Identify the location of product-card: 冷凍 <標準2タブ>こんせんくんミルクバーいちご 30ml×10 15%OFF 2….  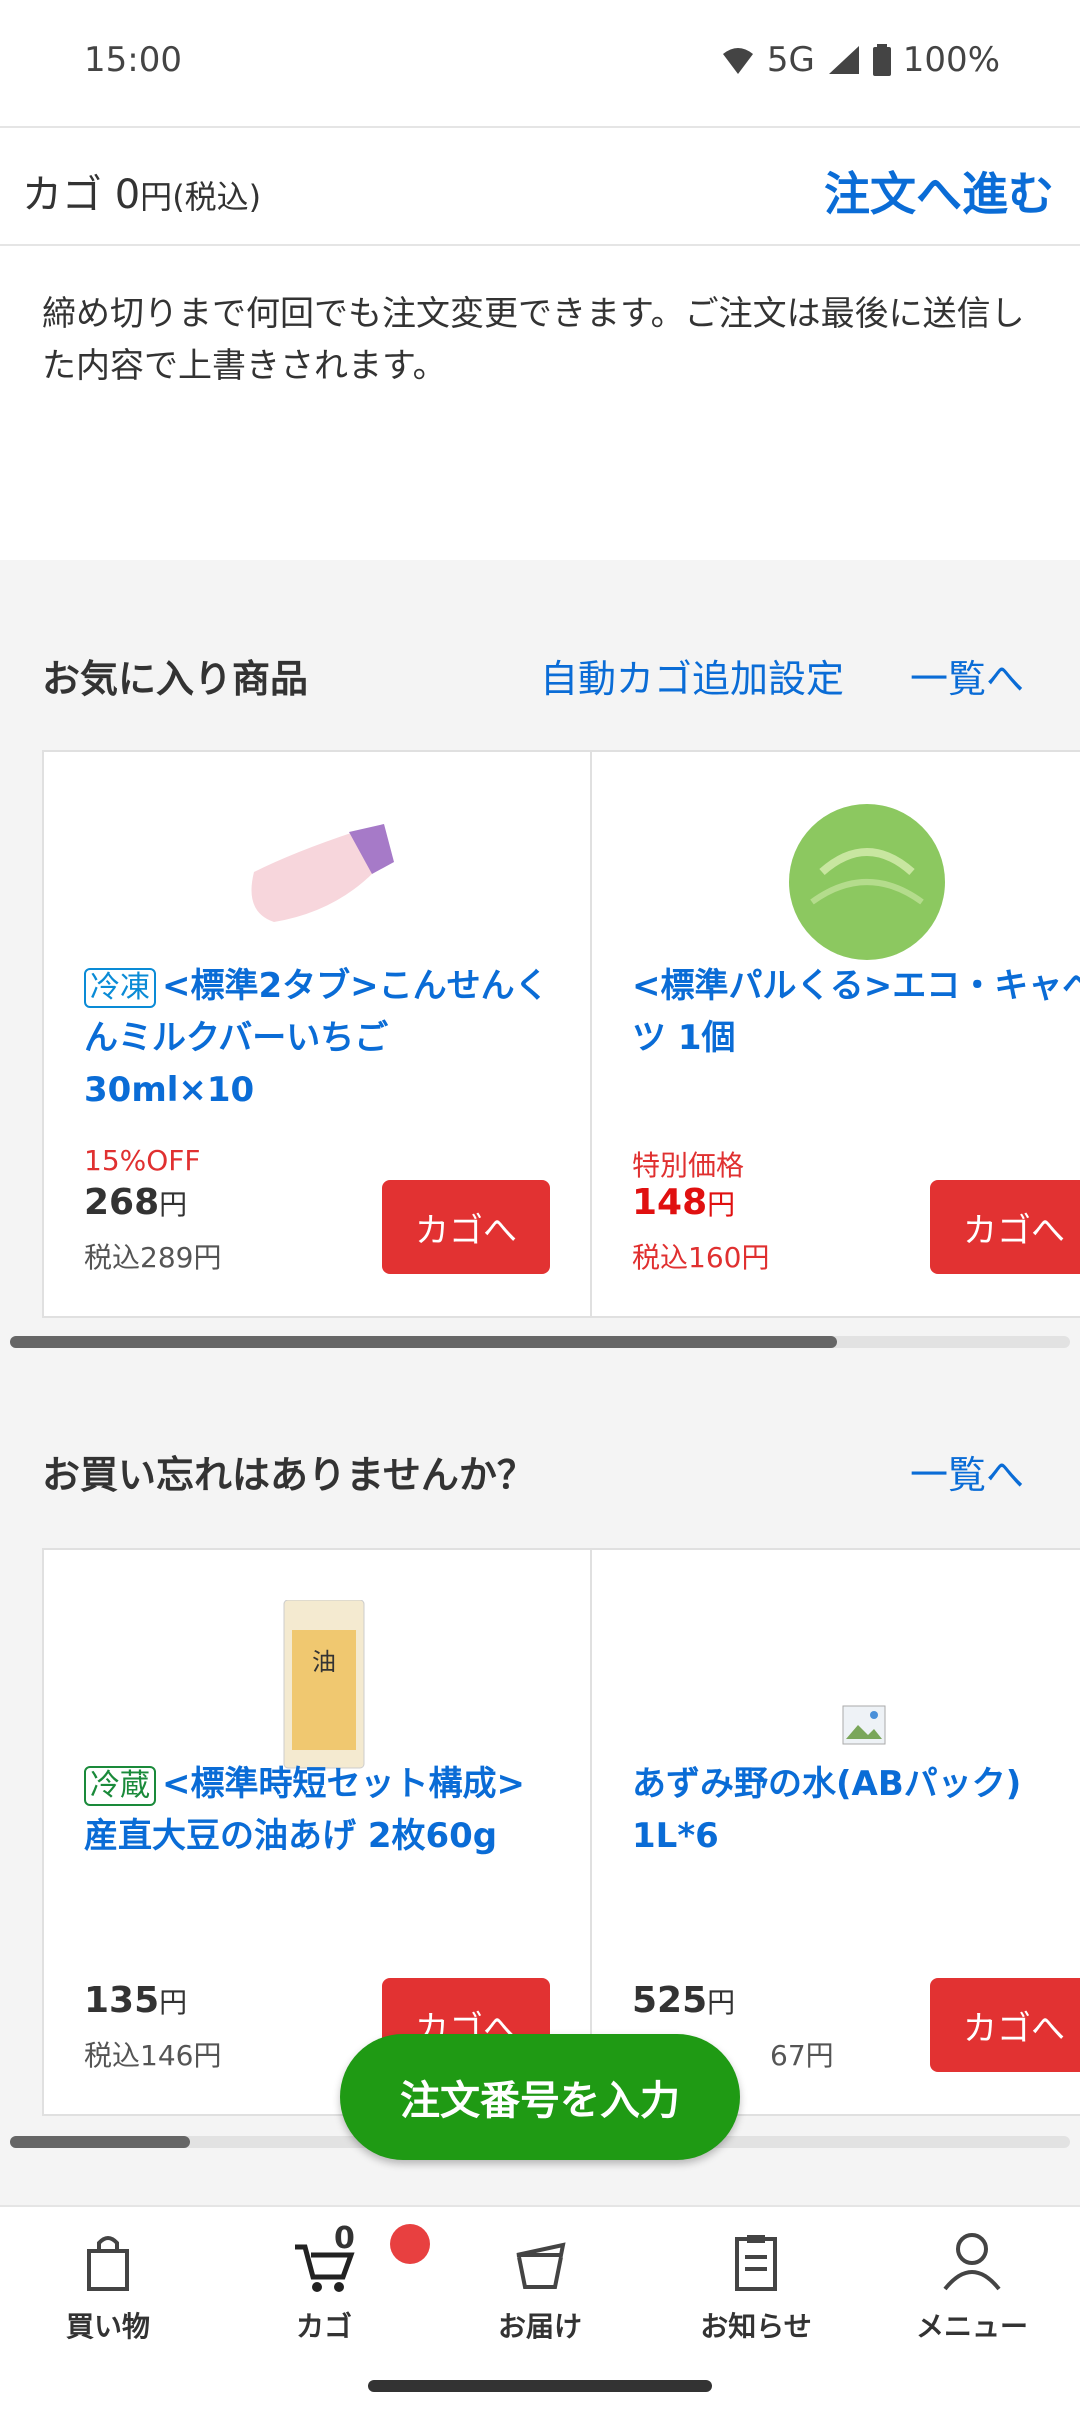
(317, 1034).